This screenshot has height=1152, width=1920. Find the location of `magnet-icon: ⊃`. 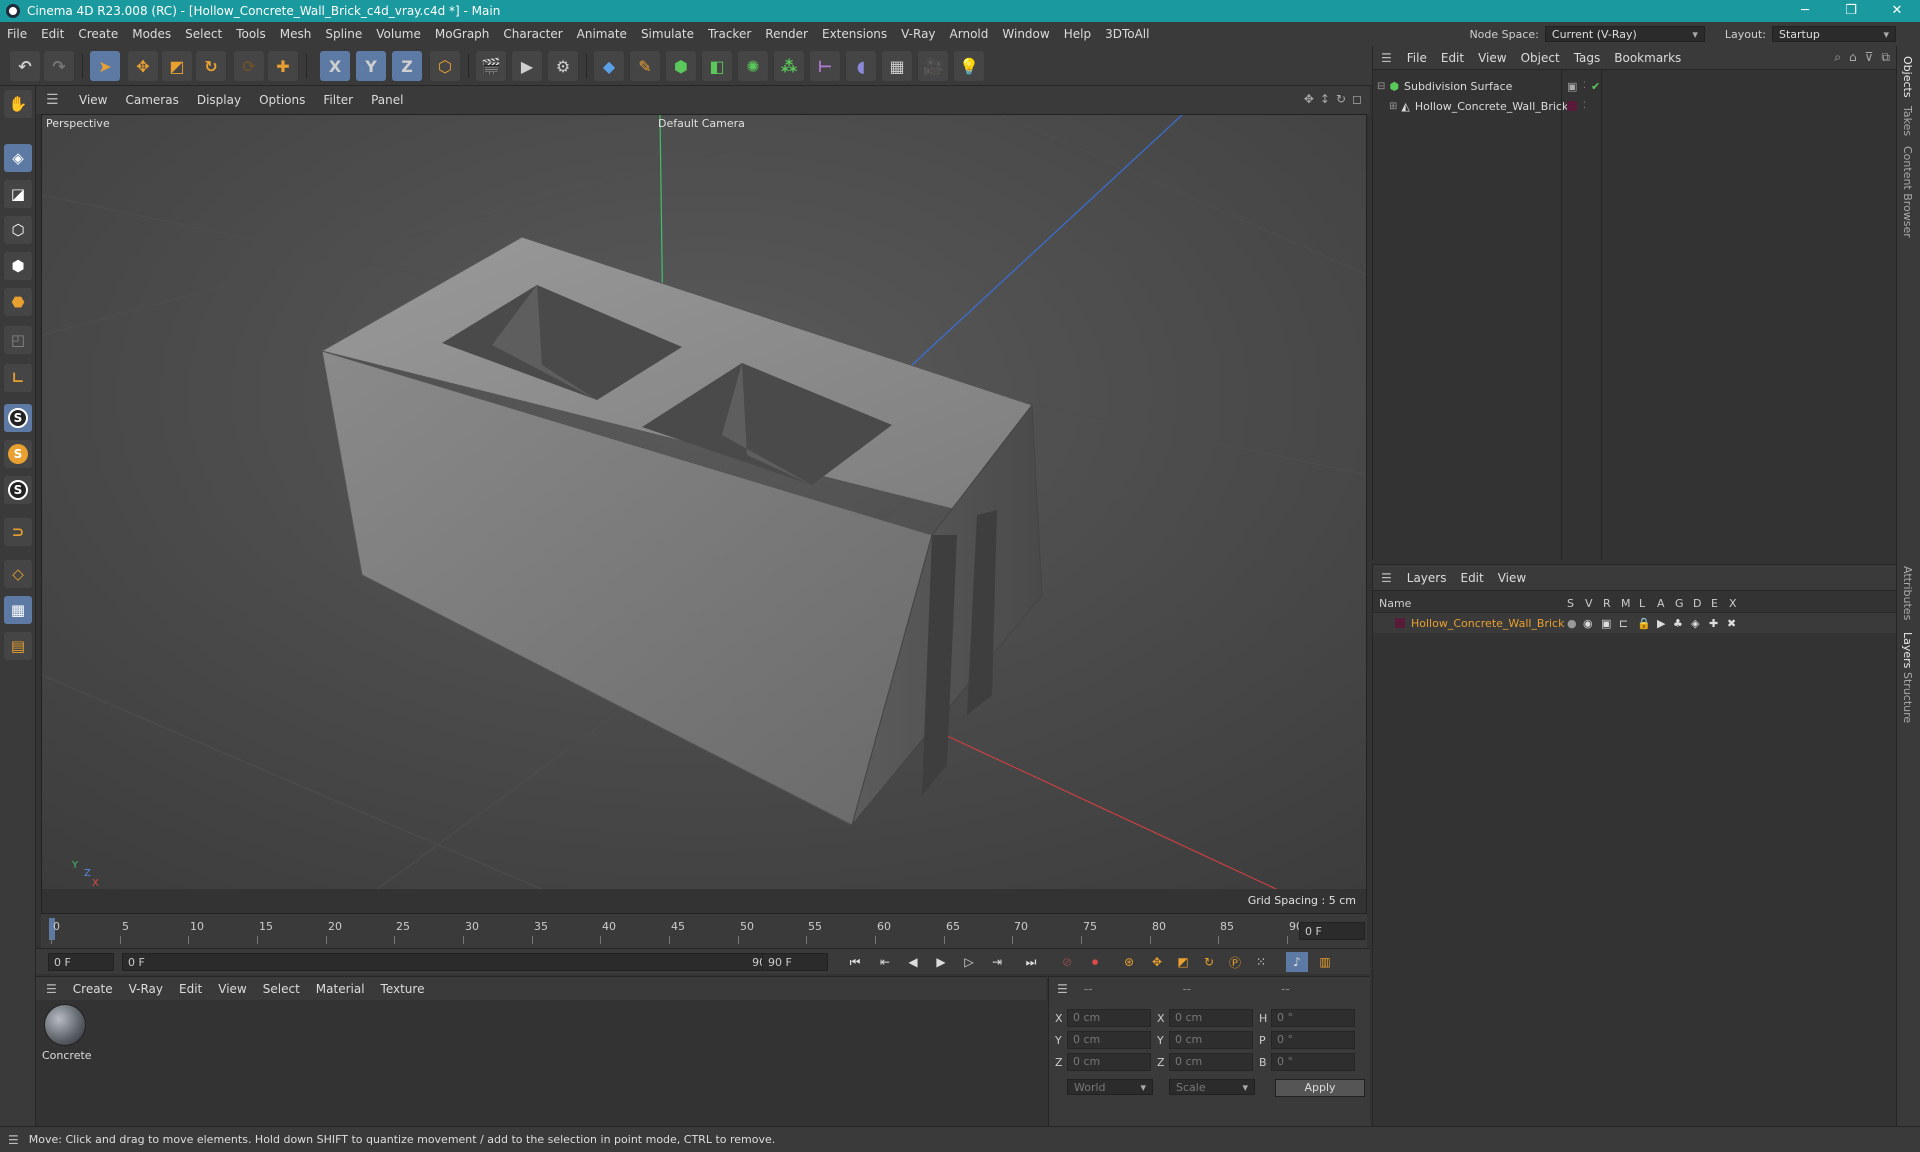

magnet-icon: ⊃ is located at coordinates (18, 532).